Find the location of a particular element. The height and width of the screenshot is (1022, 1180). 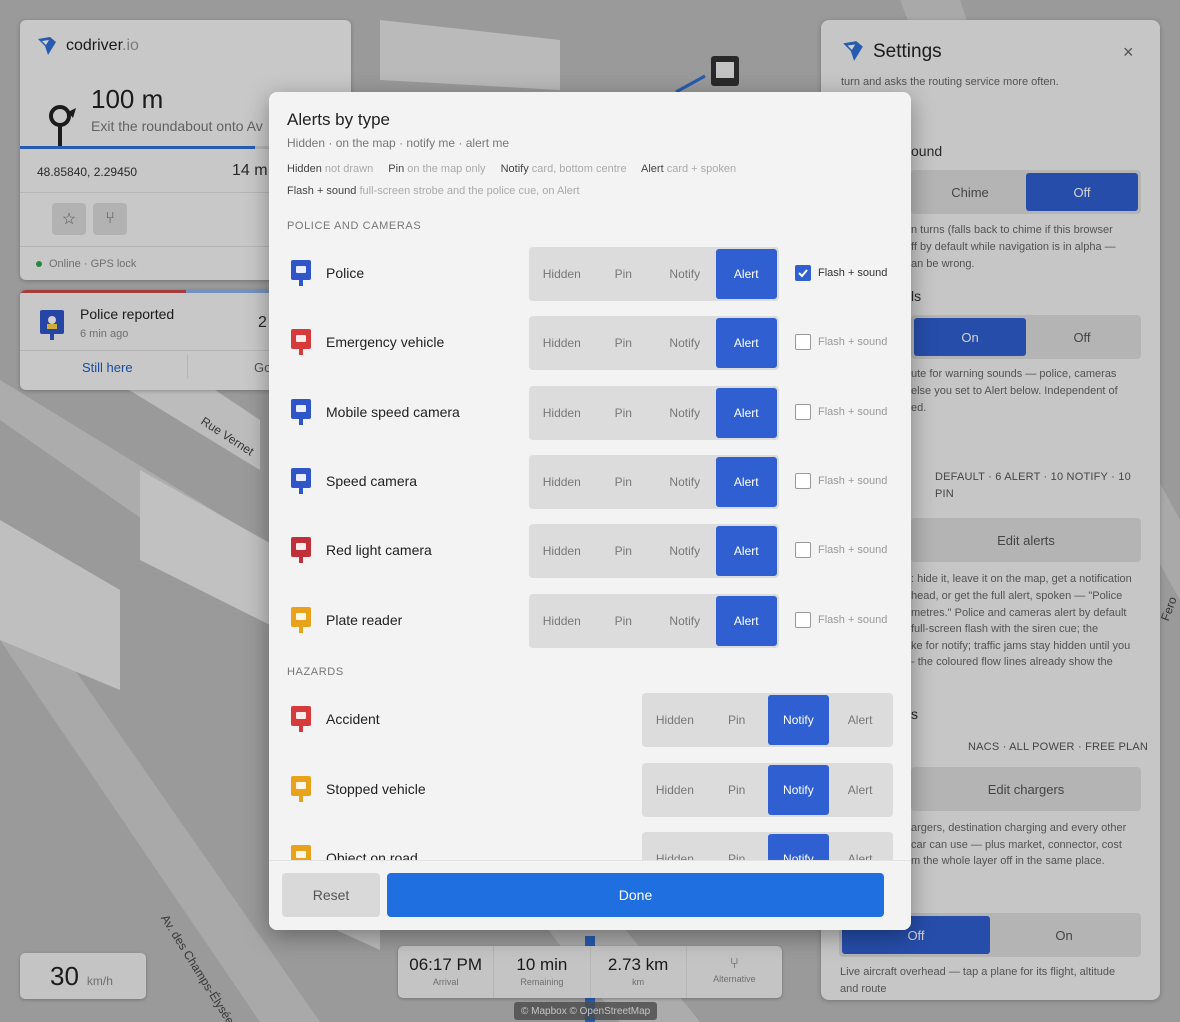

speed-camera-mode-alert: Alert is located at coordinates (746, 481).